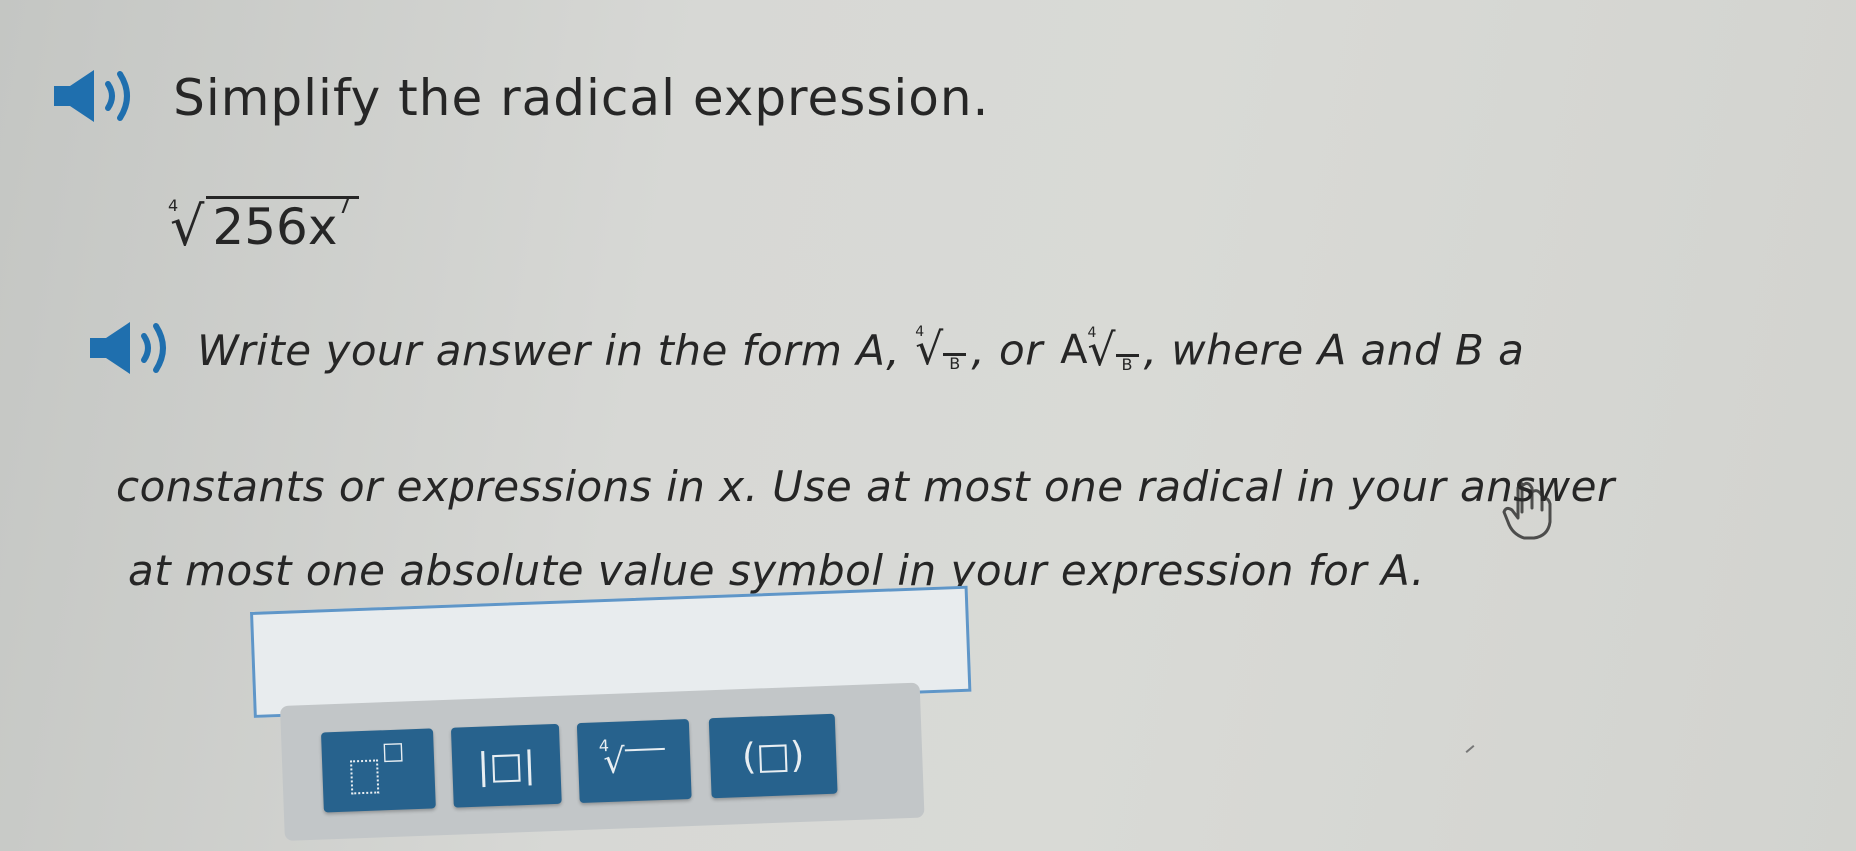 The width and height of the screenshot is (1856, 851). I want to click on or-text: , or, so click(1007, 350).